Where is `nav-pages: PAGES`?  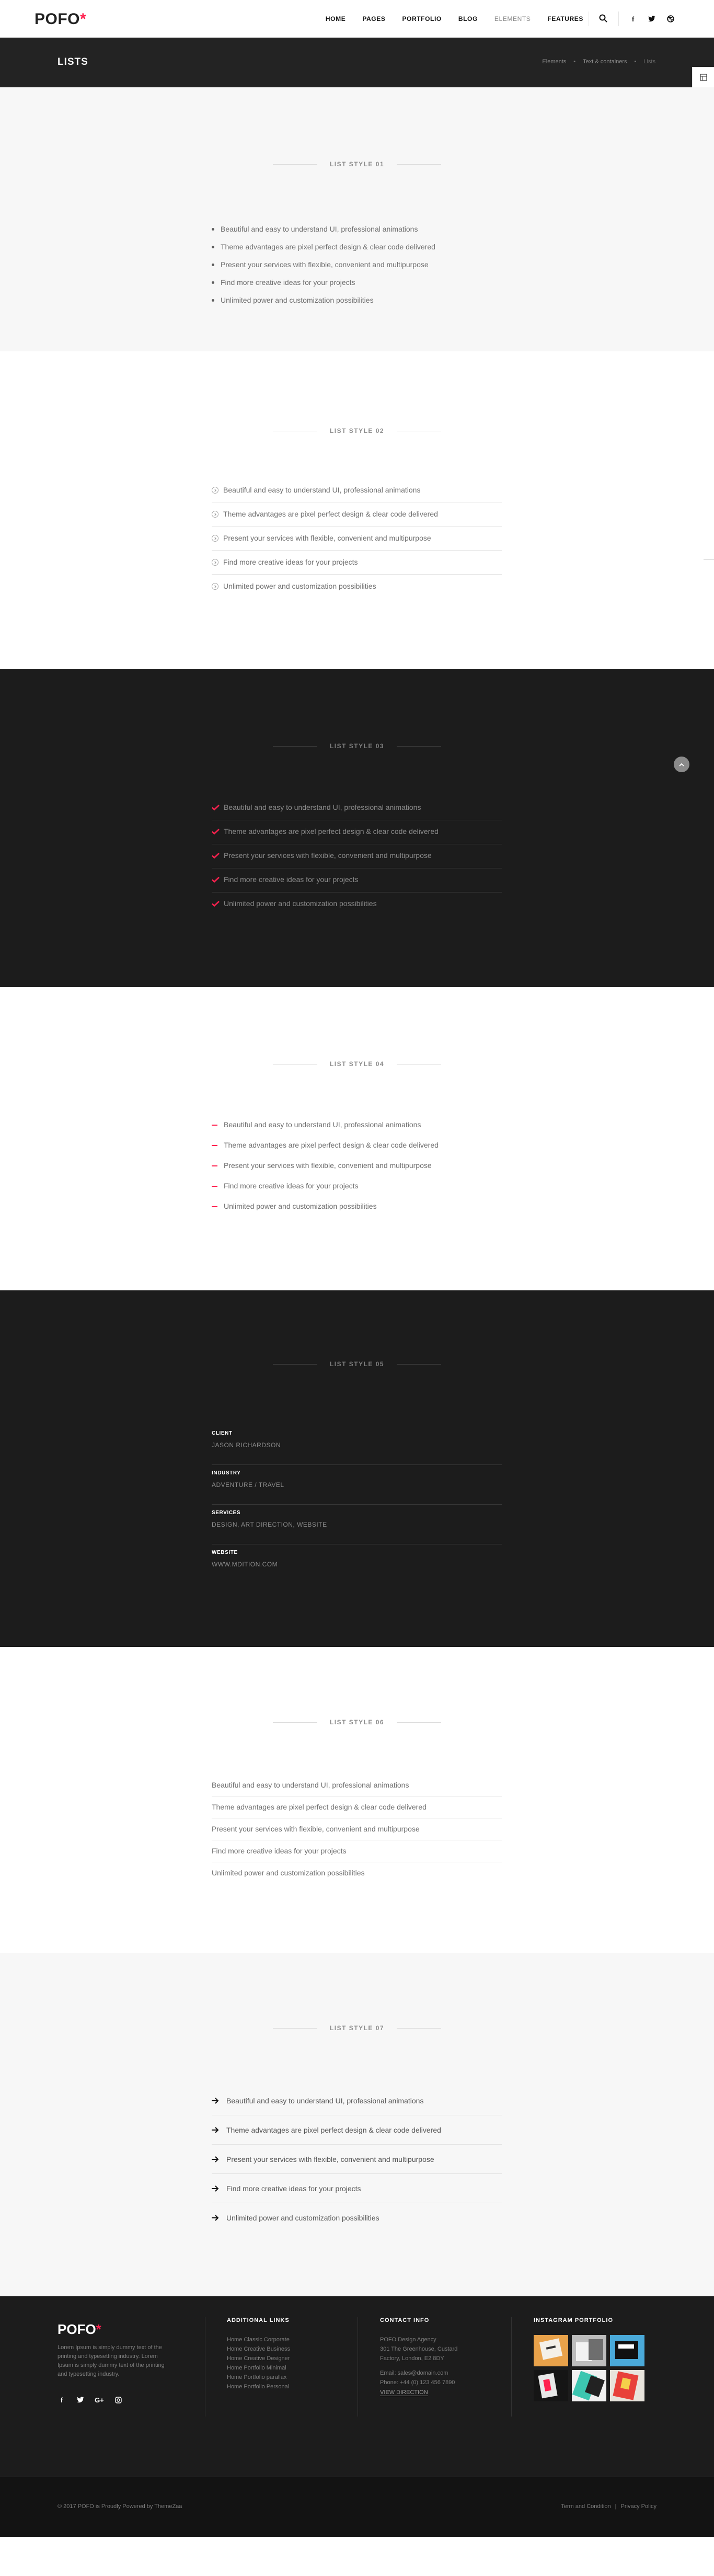 nav-pages: PAGES is located at coordinates (374, 18).